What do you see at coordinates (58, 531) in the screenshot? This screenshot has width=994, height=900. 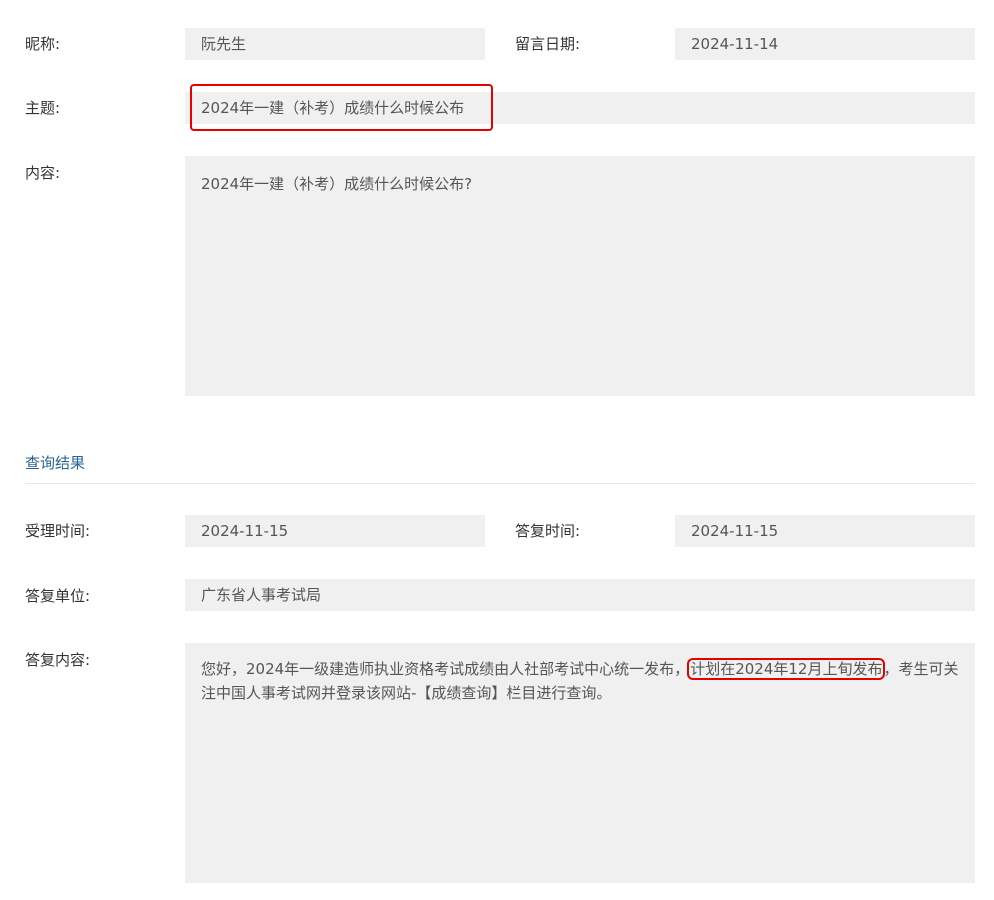 I see `accept-time-label: 受理时间:` at bounding box center [58, 531].